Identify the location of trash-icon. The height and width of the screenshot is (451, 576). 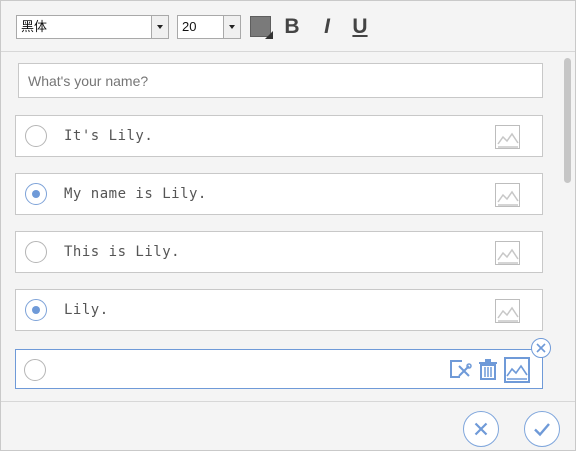
(488, 369).